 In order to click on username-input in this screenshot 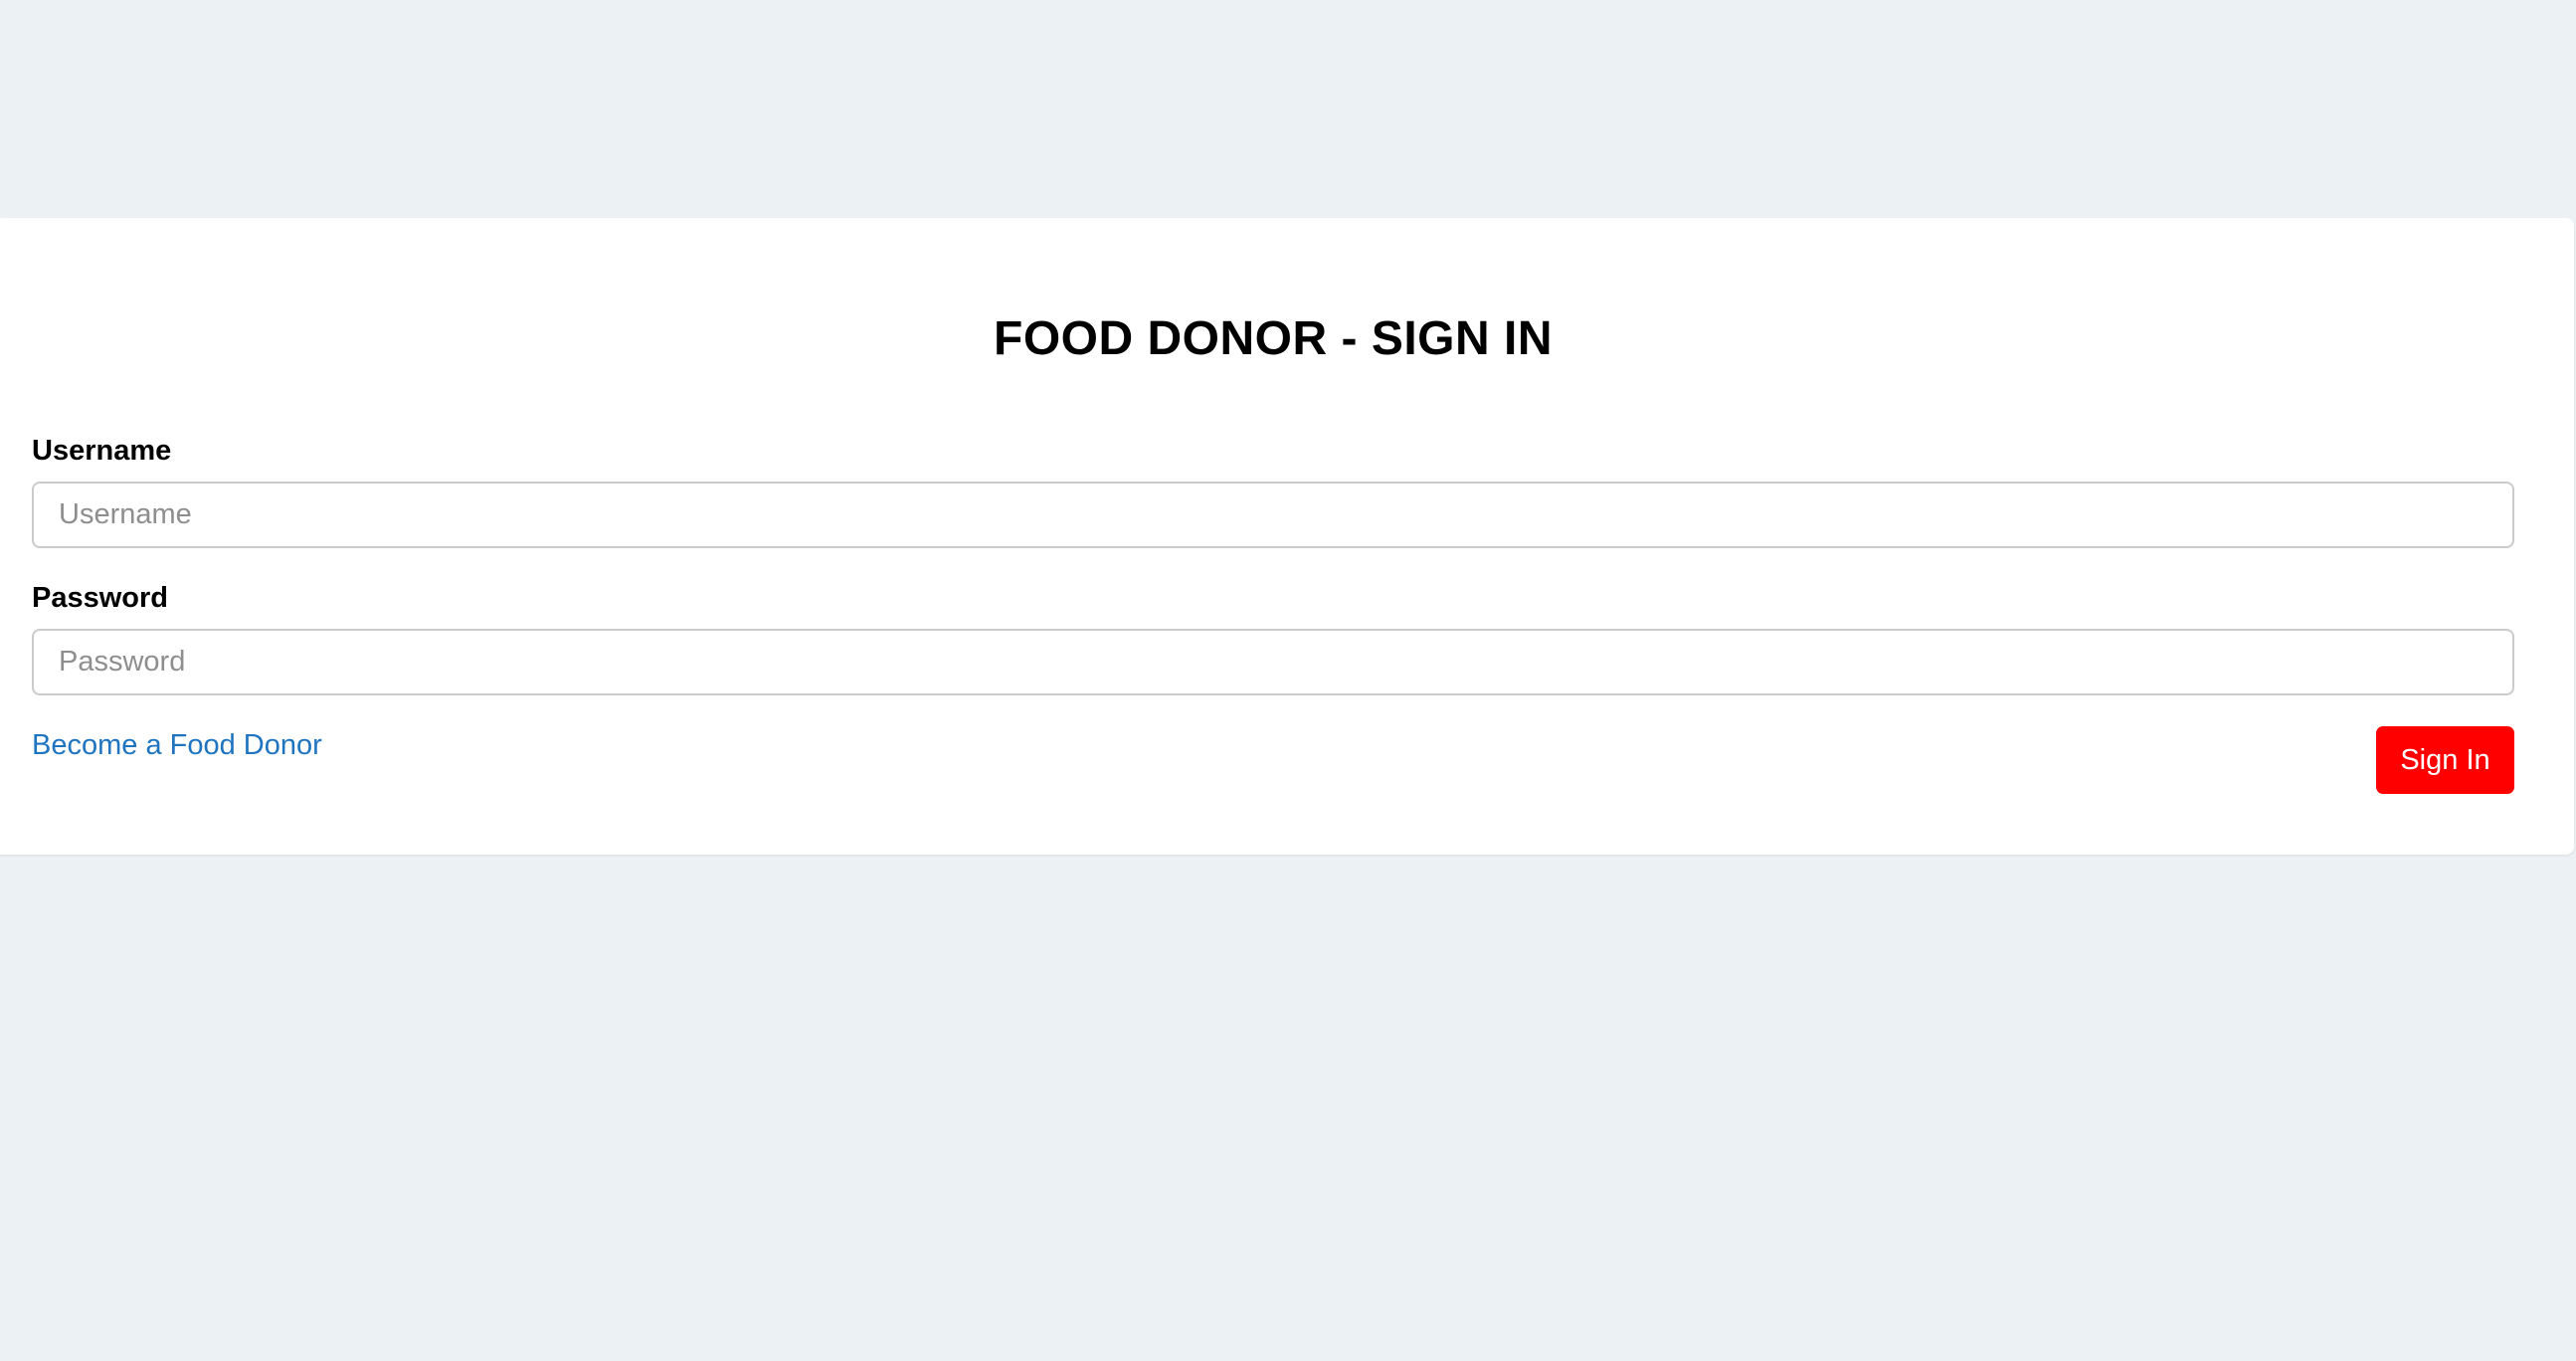, I will do `click(1273, 515)`.